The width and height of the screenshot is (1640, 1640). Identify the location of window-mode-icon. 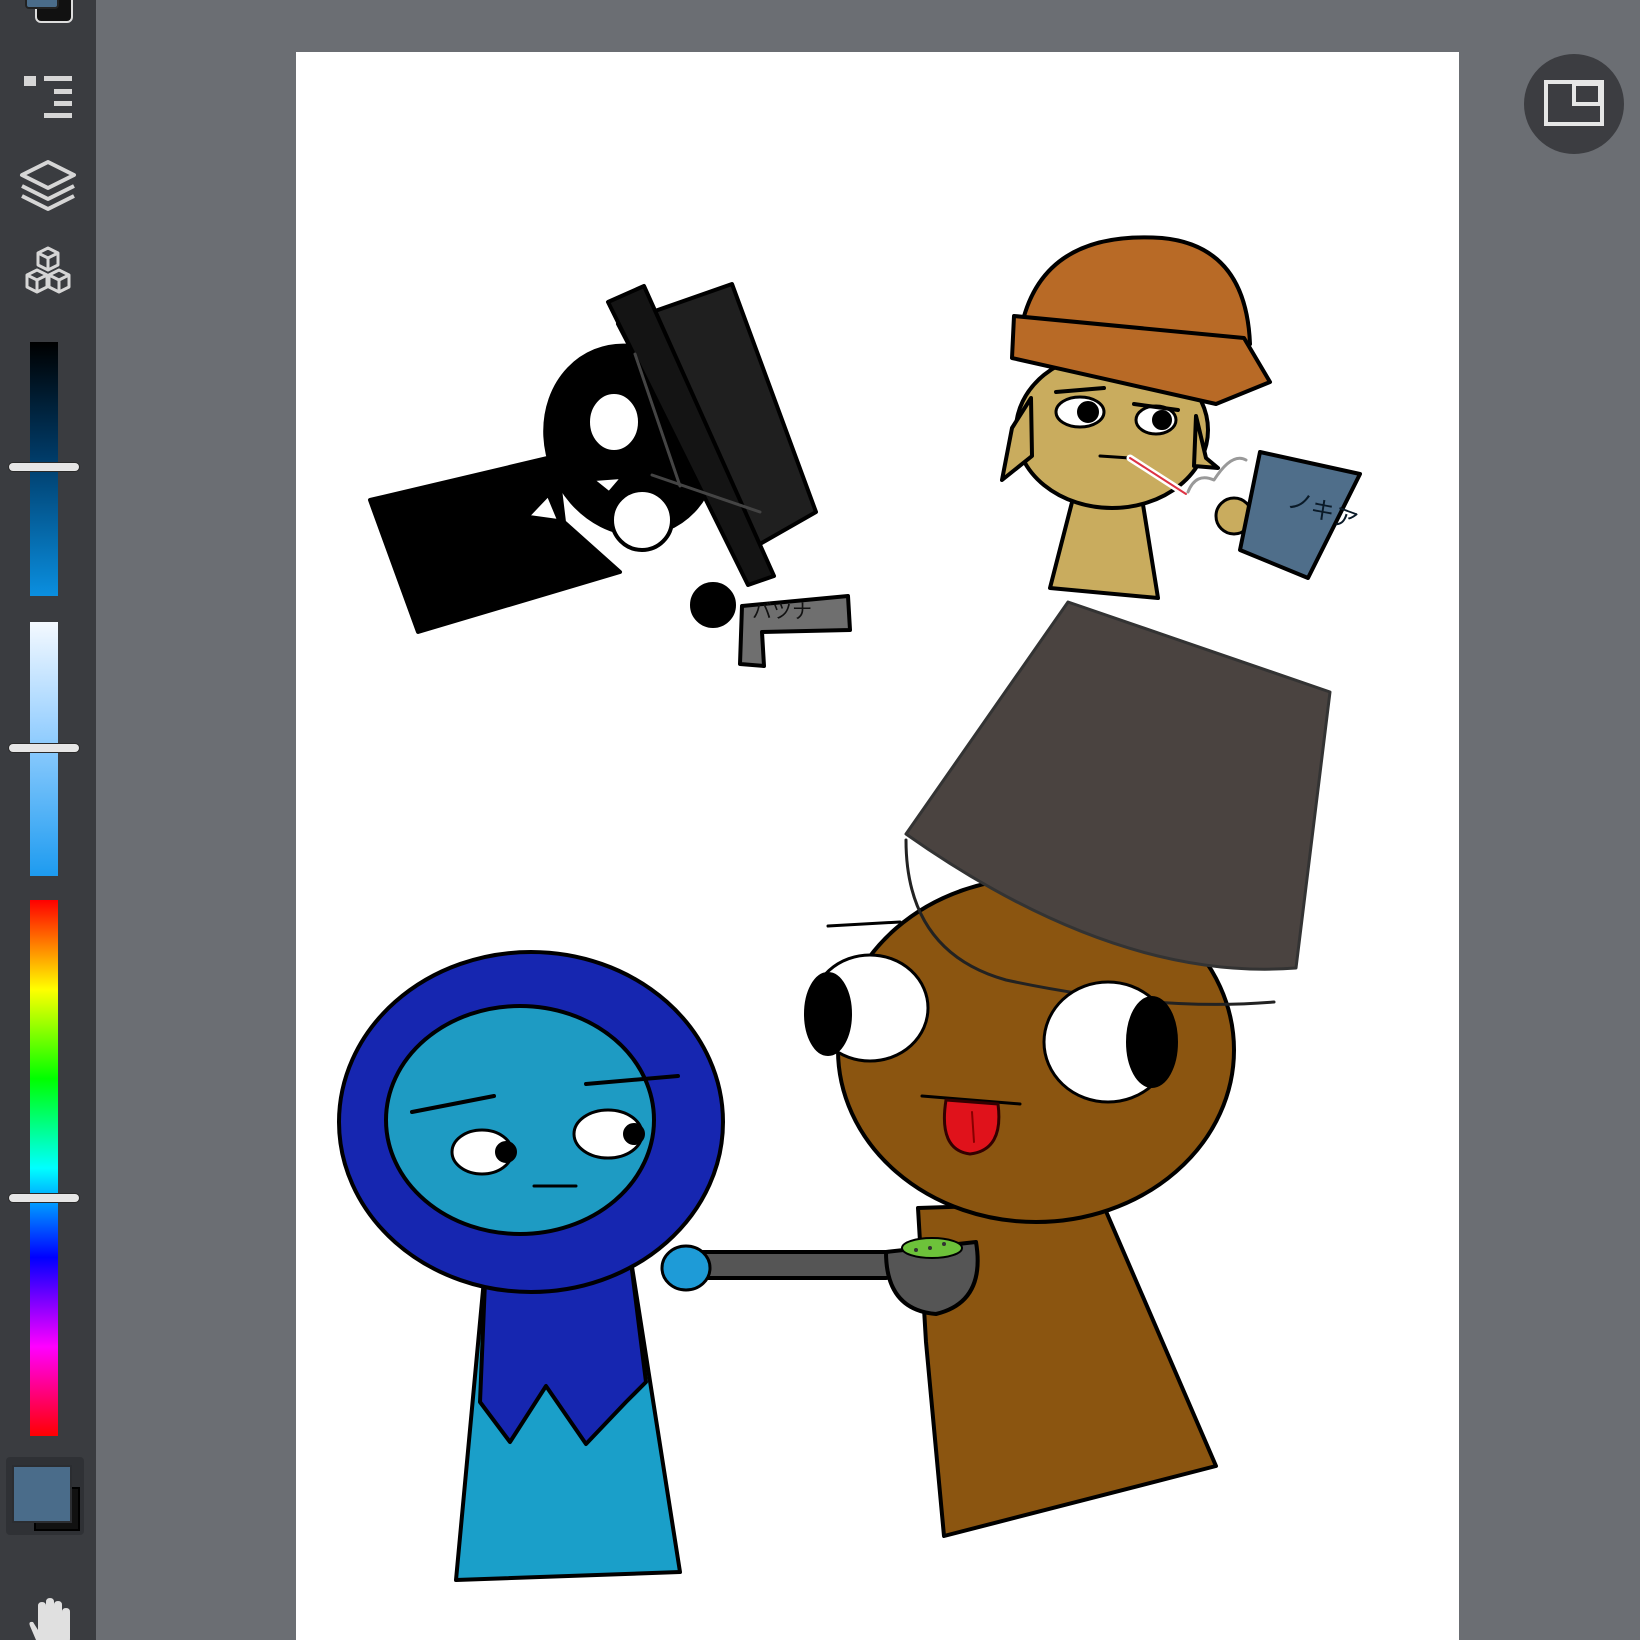
(1574, 103).